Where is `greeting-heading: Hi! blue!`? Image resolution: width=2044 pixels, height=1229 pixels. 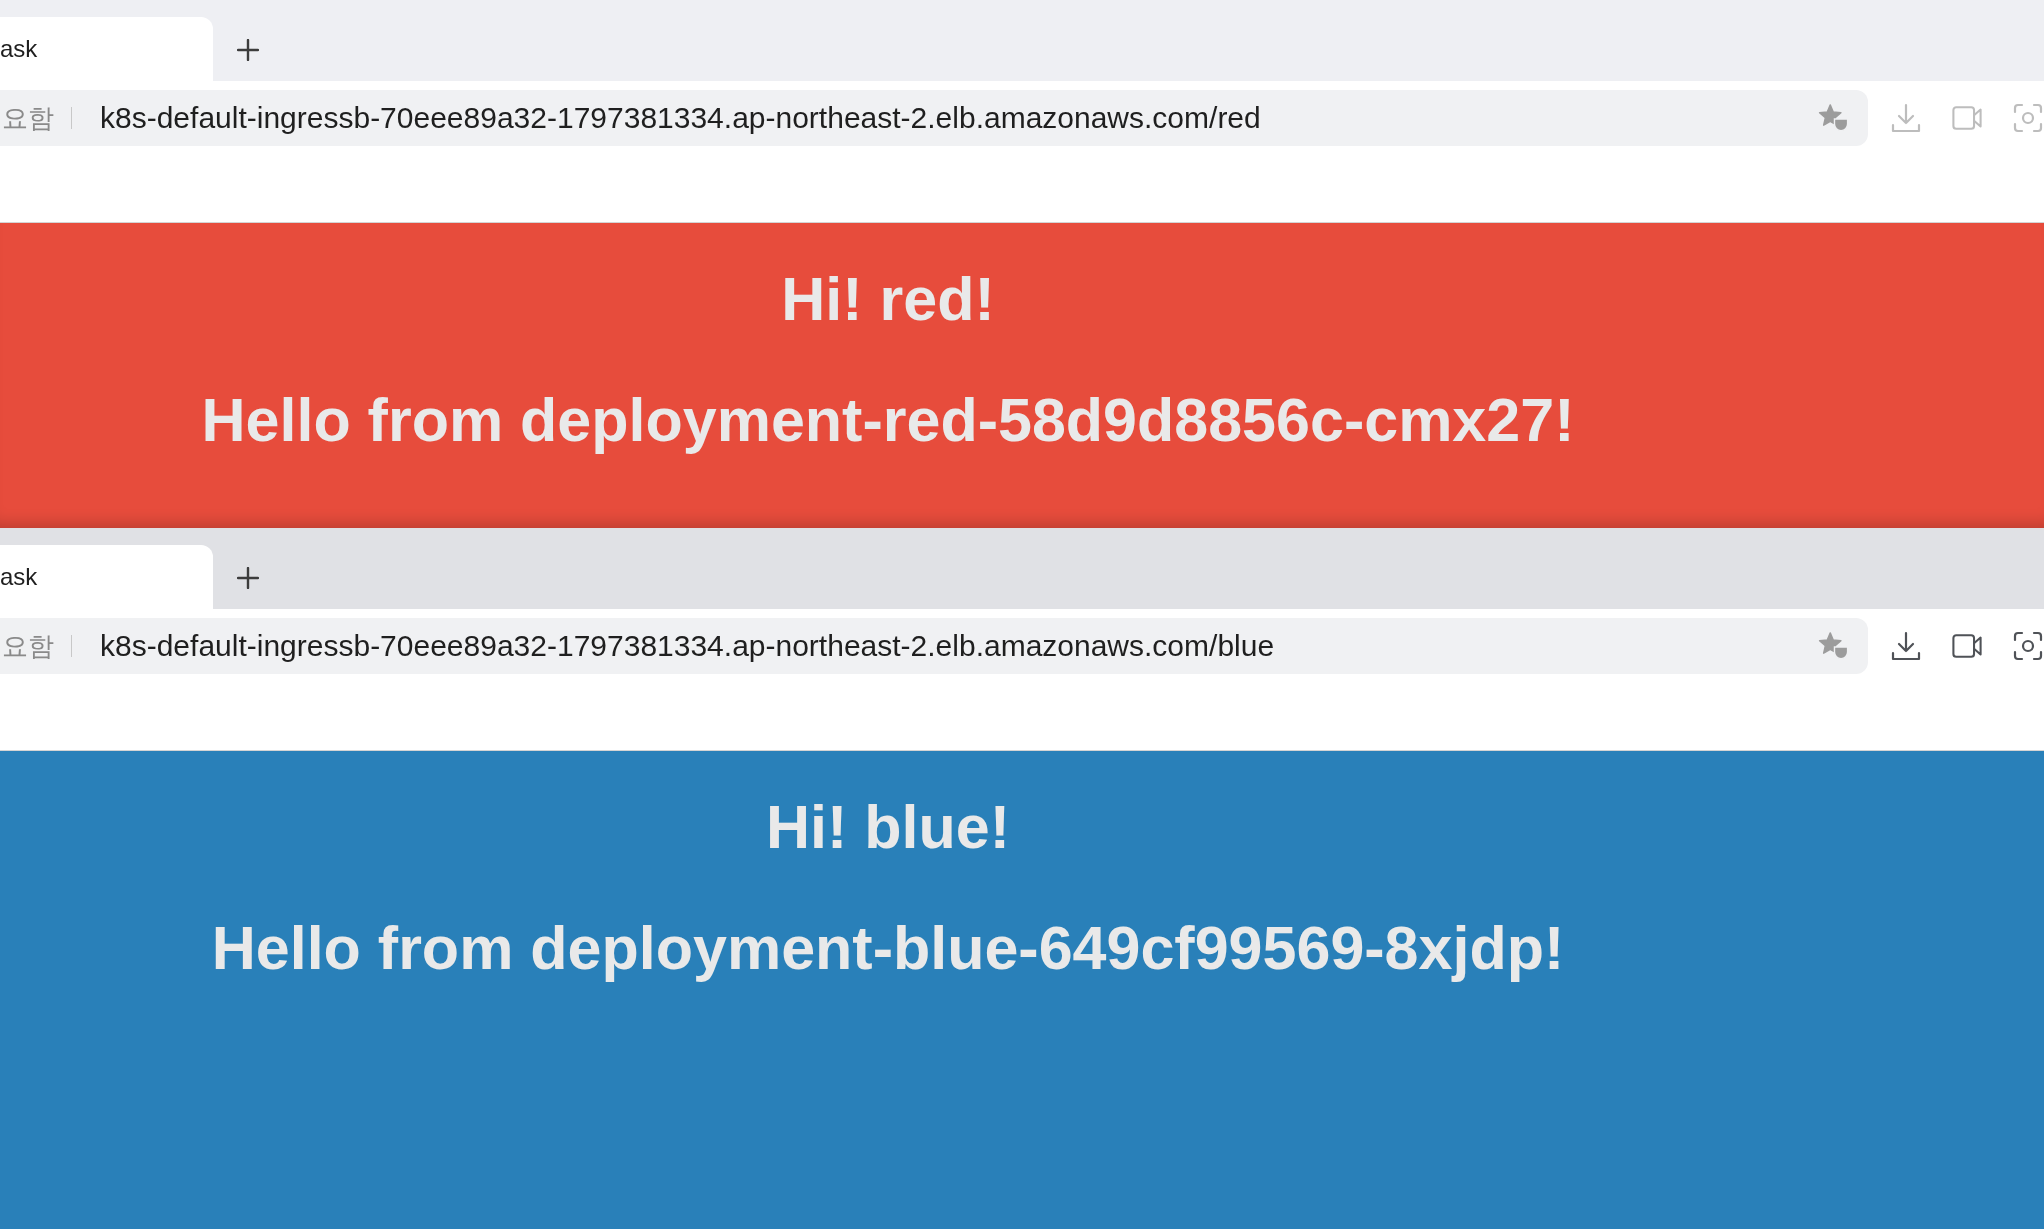
greeting-heading: Hi! blue! is located at coordinates (888, 827).